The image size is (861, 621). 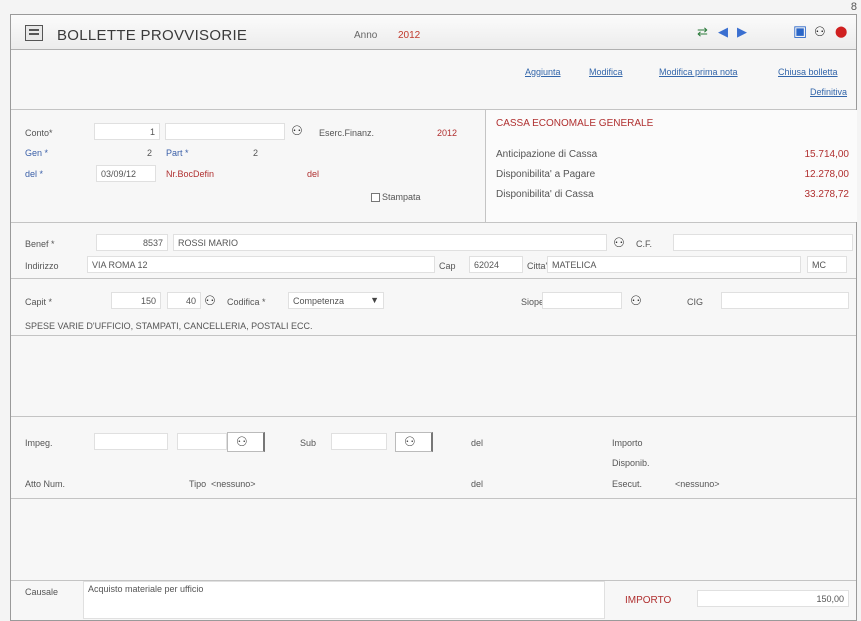 I want to click on conto-search-icon: ⚇, so click(x=297, y=131).